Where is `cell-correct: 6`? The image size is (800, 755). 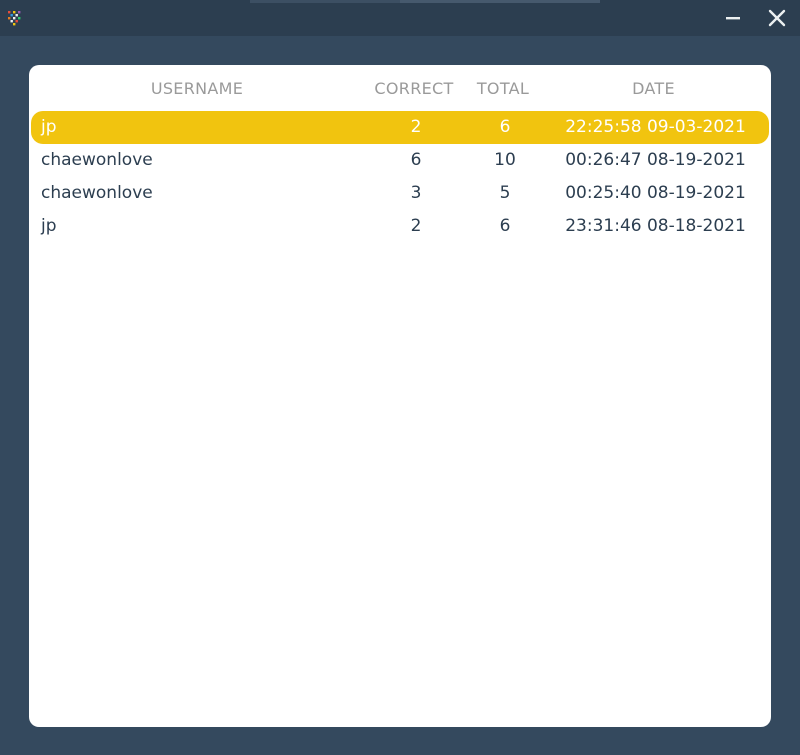 cell-correct: 6 is located at coordinates (416, 160).